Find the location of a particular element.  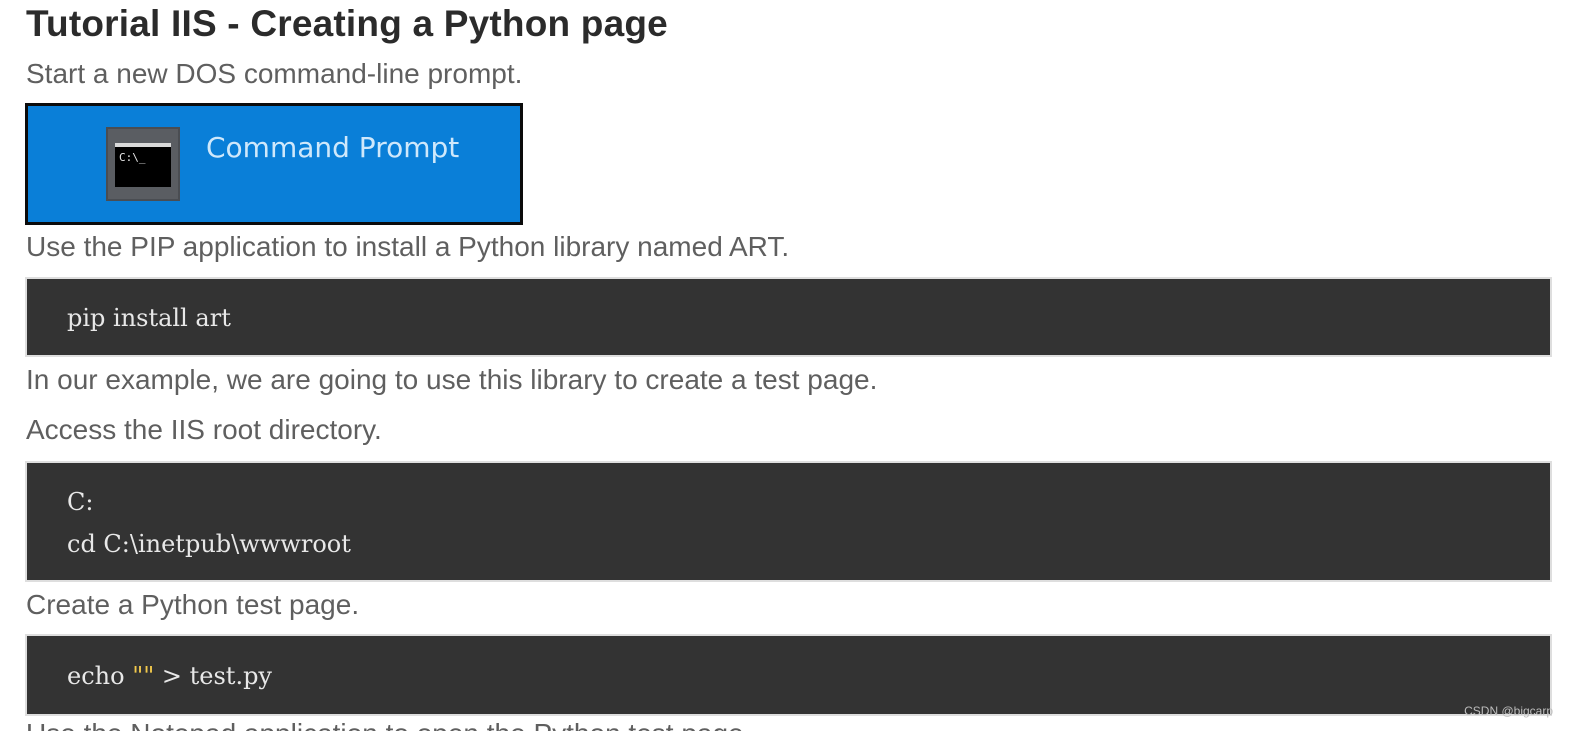

paragraph-create-test-page: Create a Python test page. is located at coordinates (193, 604).